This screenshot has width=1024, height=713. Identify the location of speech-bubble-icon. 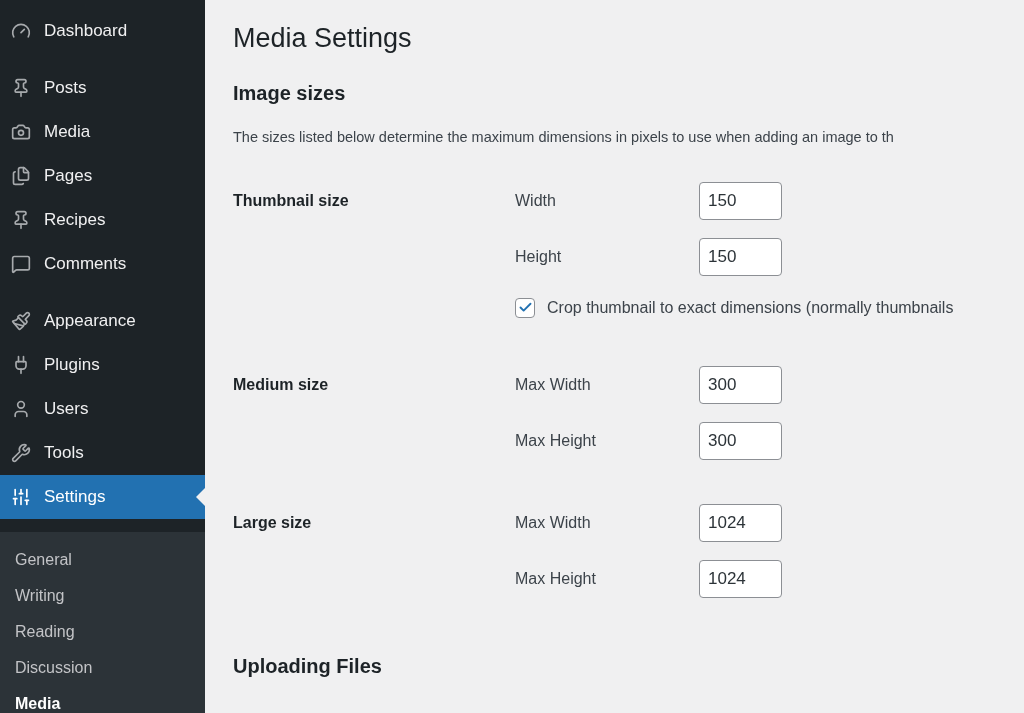
(21, 264).